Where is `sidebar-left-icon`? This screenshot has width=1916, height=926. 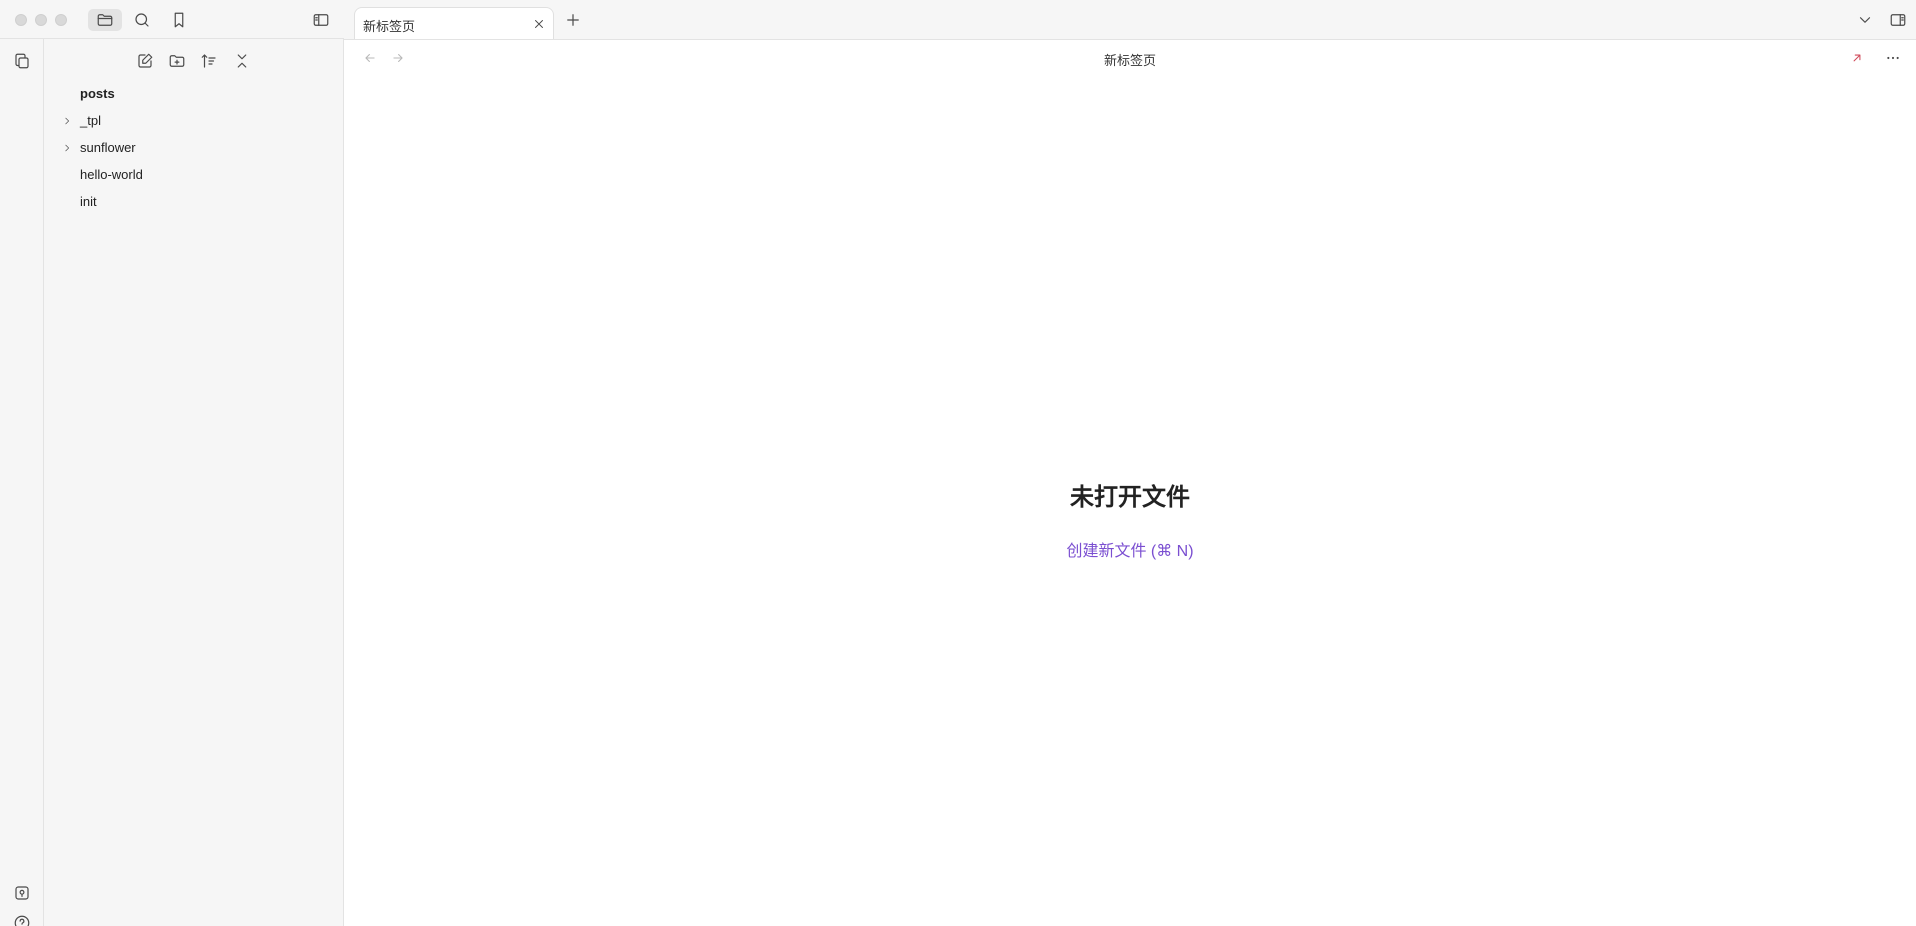
sidebar-left-icon is located at coordinates (321, 20).